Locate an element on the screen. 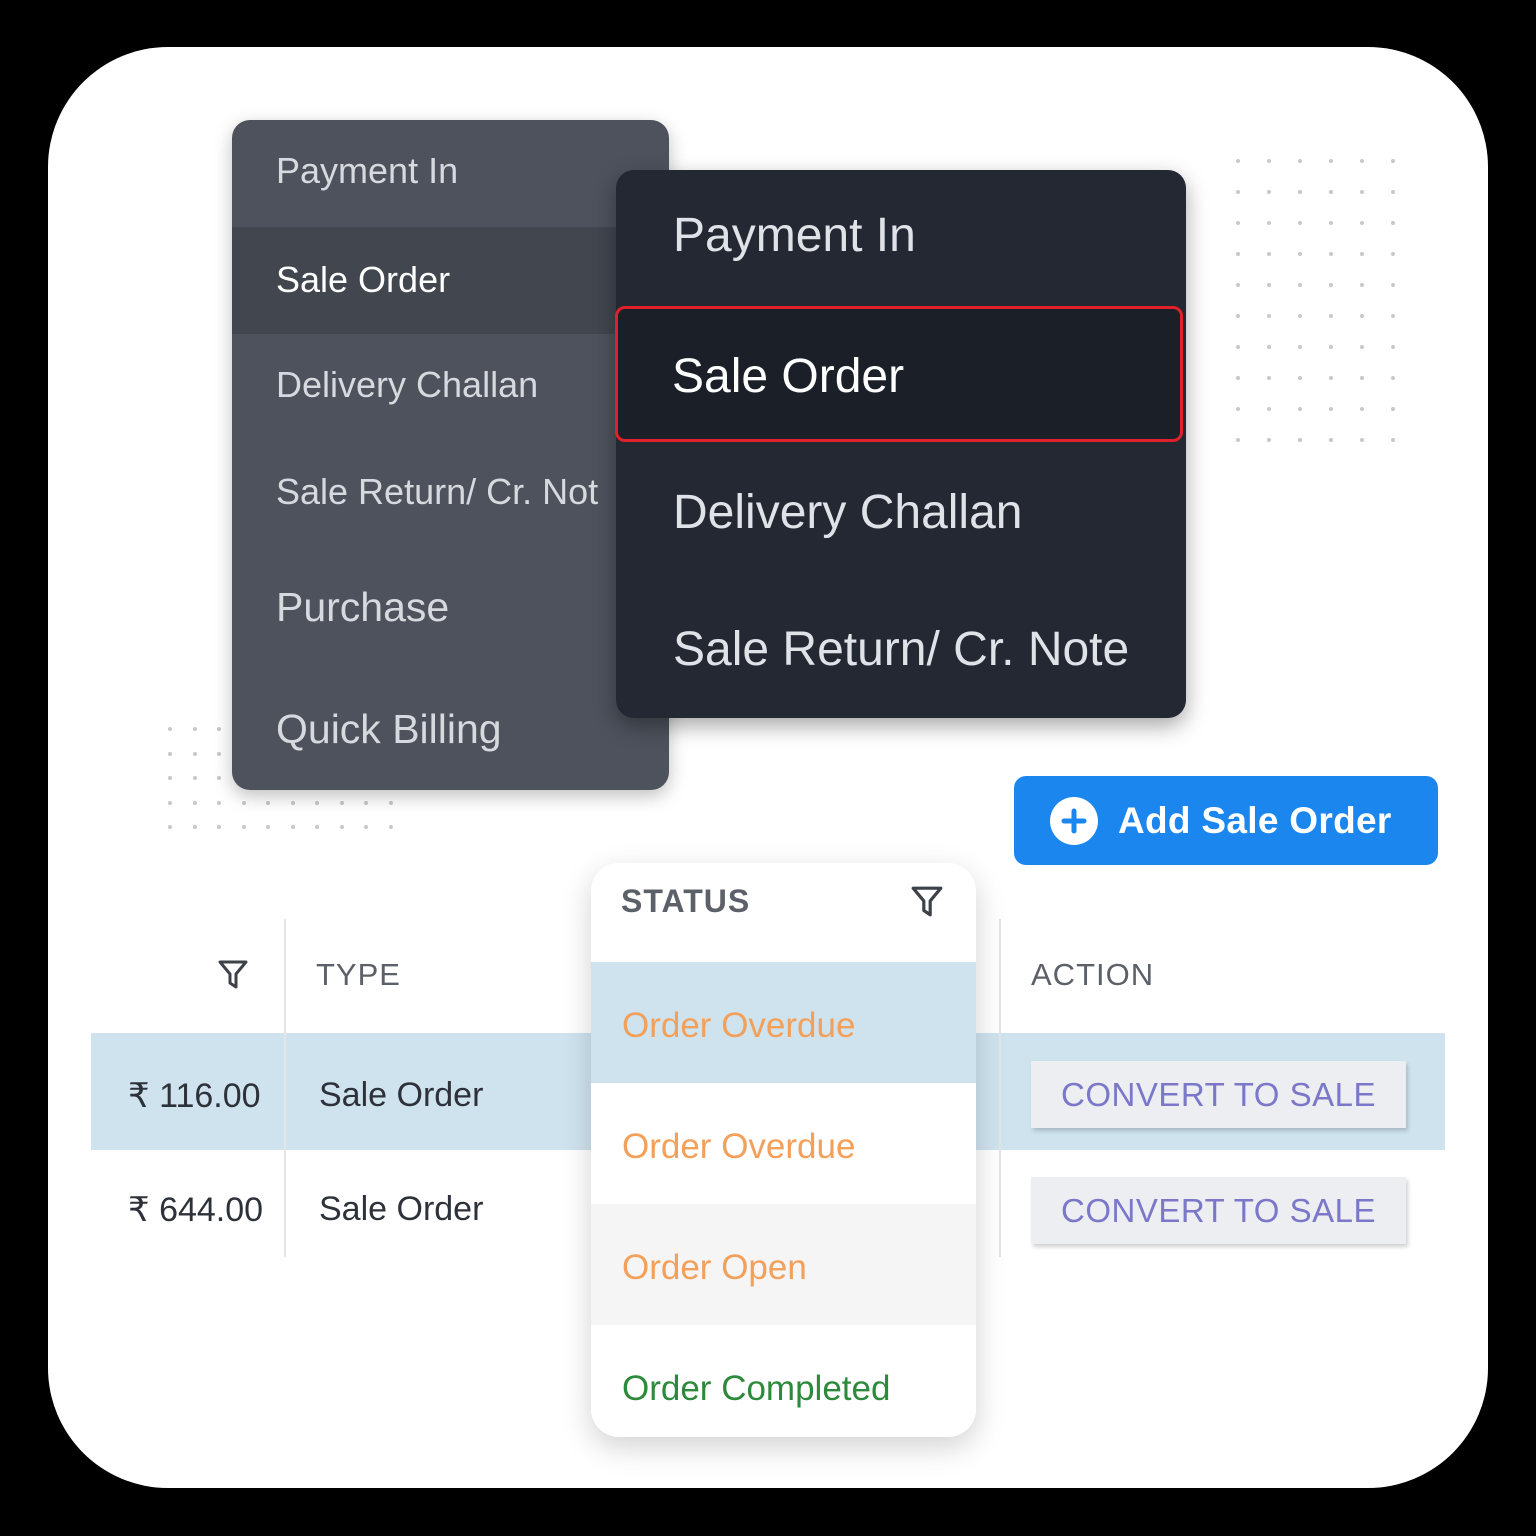 The height and width of the screenshot is (1536, 1536). amount-cell: ₹ 116.00 is located at coordinates (194, 1096).